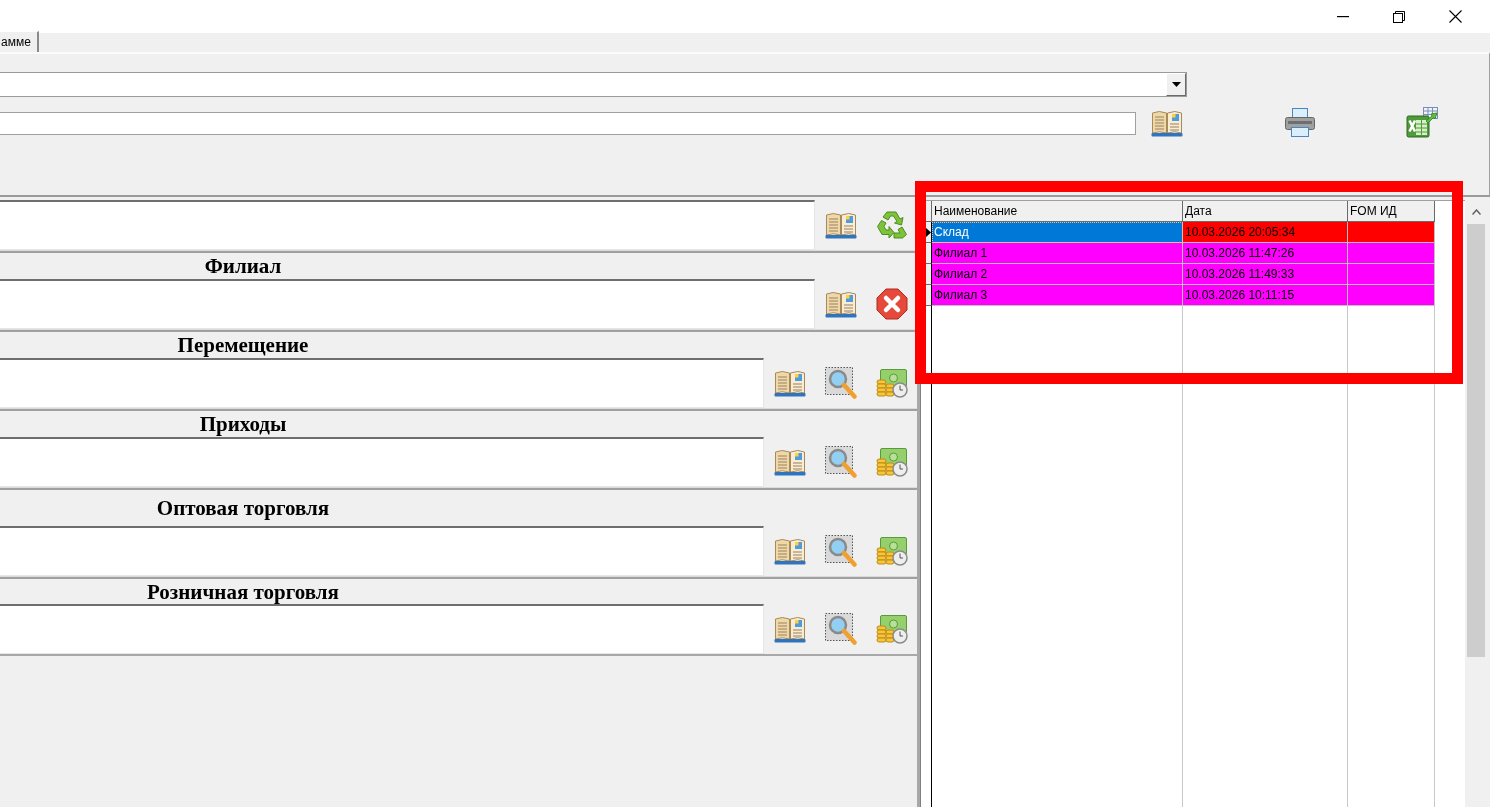 The image size is (1490, 807). I want to click on section-heading: Оптовая торговля, so click(243, 508).